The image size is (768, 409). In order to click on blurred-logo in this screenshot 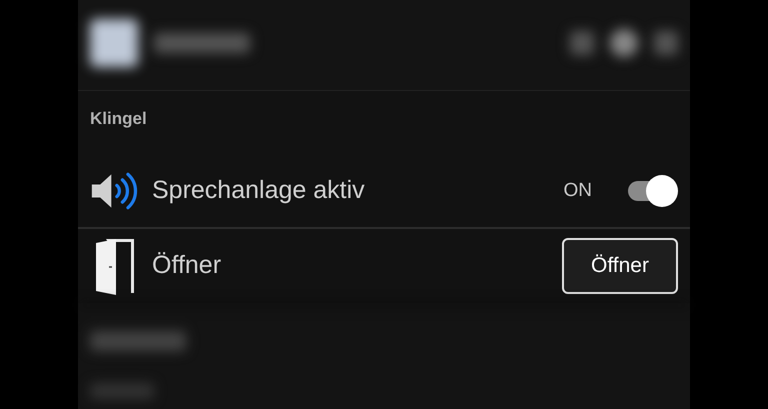, I will do `click(114, 43)`.